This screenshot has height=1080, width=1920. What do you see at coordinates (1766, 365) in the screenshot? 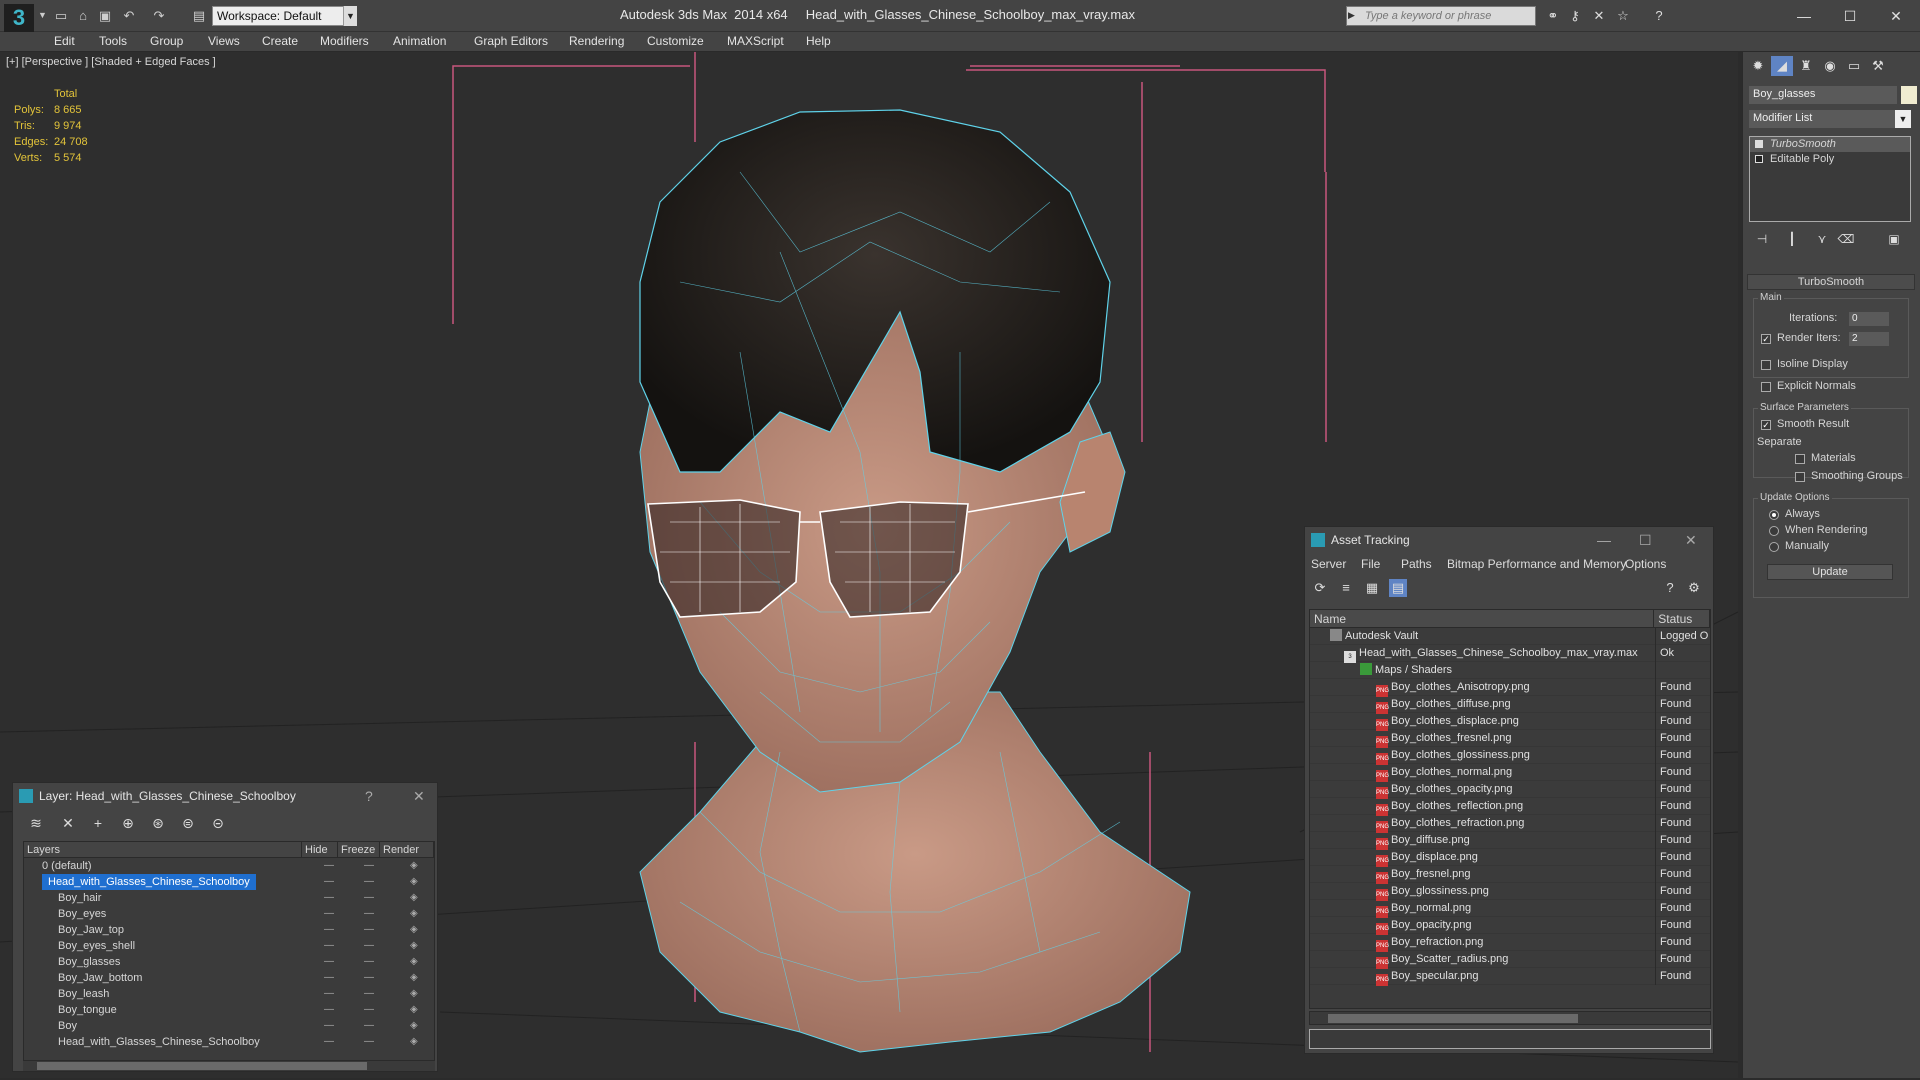
I see `isoline-display-checkbox` at bounding box center [1766, 365].